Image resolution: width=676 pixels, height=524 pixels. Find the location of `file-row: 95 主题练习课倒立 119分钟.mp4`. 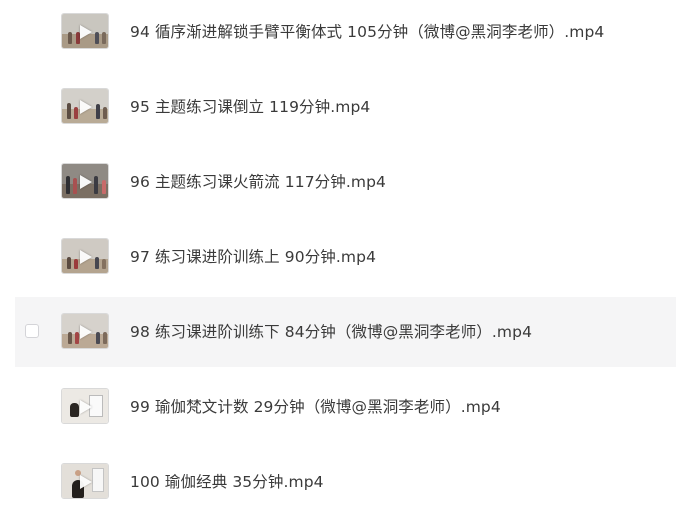

file-row: 95 主题练习课倒立 119分钟.mp4 is located at coordinates (345, 107).